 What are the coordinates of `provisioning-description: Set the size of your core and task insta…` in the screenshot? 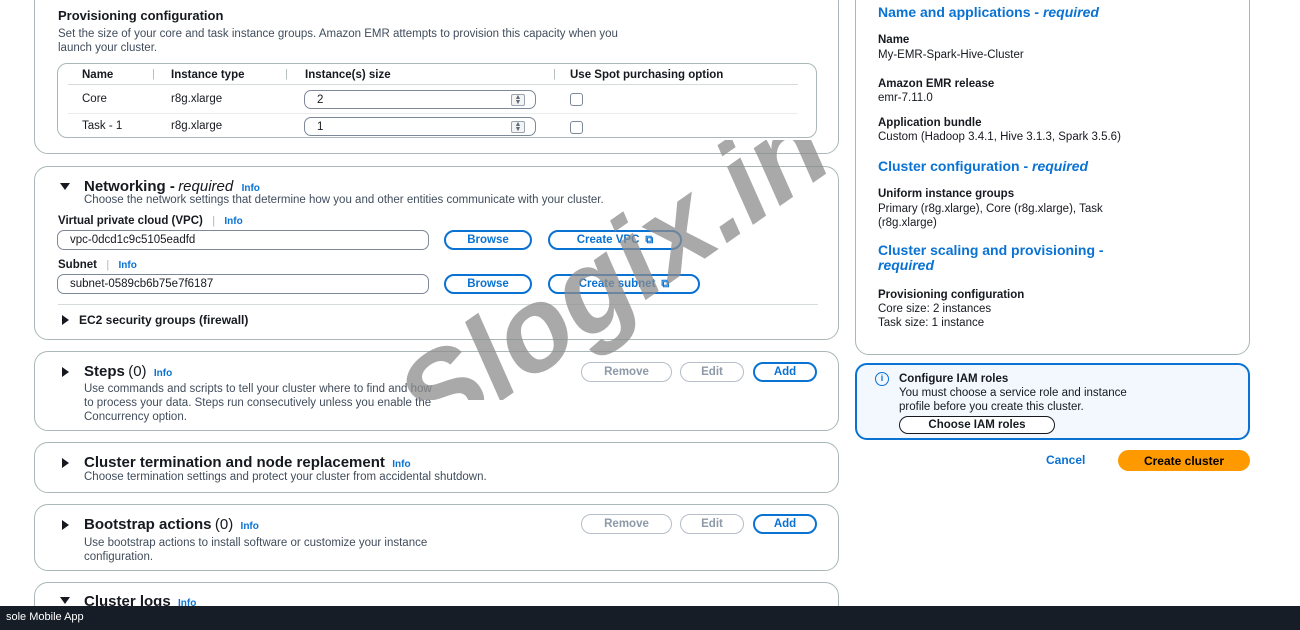 It's located at (338, 41).